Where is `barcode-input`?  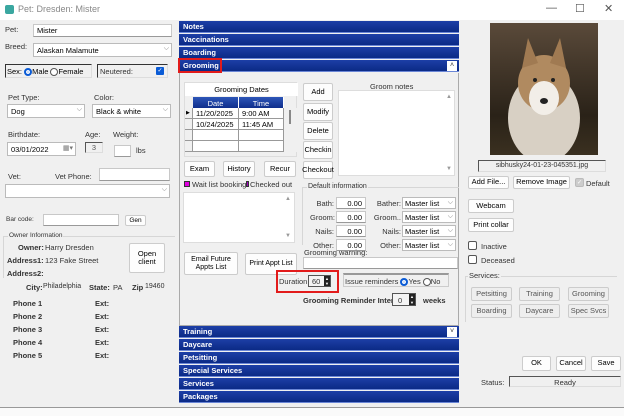
barcode-input is located at coordinates (81, 220).